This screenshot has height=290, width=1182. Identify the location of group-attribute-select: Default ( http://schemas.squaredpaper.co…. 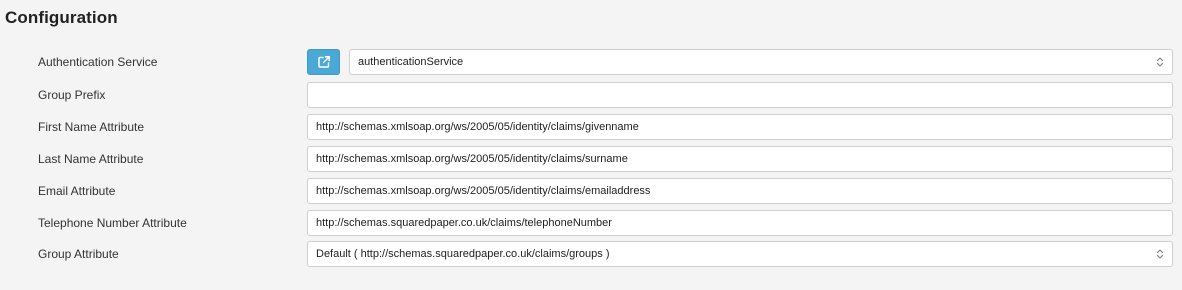
(740, 254).